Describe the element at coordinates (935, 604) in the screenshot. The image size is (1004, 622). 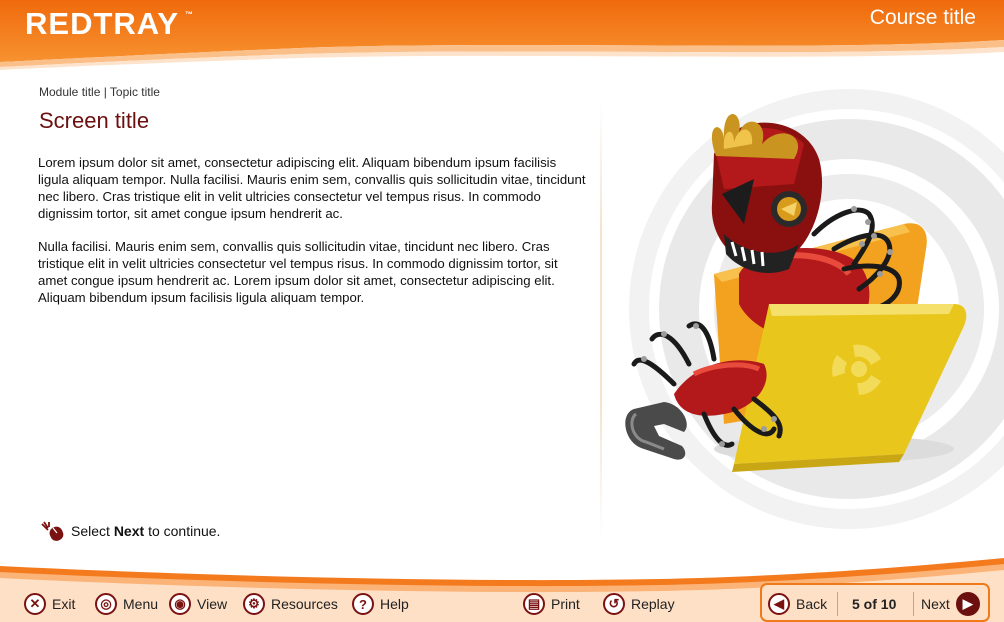
I see `next-label: Next` at that location.